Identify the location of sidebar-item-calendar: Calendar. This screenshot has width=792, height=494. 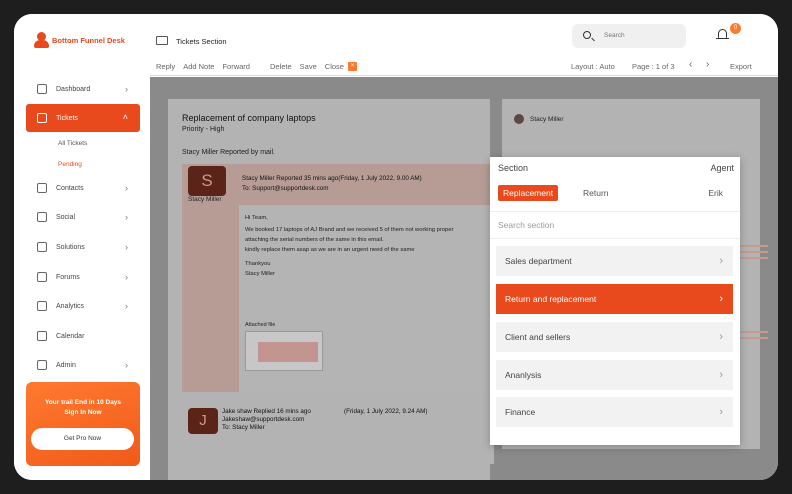
(83, 336).